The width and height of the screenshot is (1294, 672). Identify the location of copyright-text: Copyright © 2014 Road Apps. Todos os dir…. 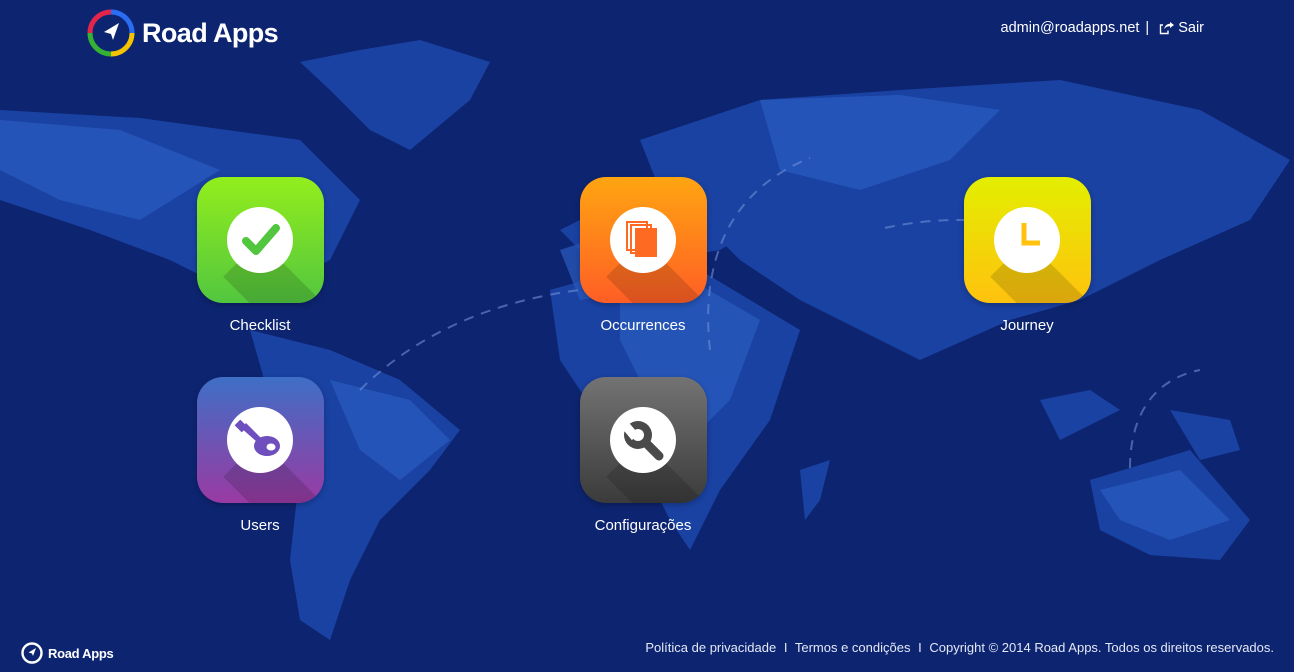
(1101, 647).